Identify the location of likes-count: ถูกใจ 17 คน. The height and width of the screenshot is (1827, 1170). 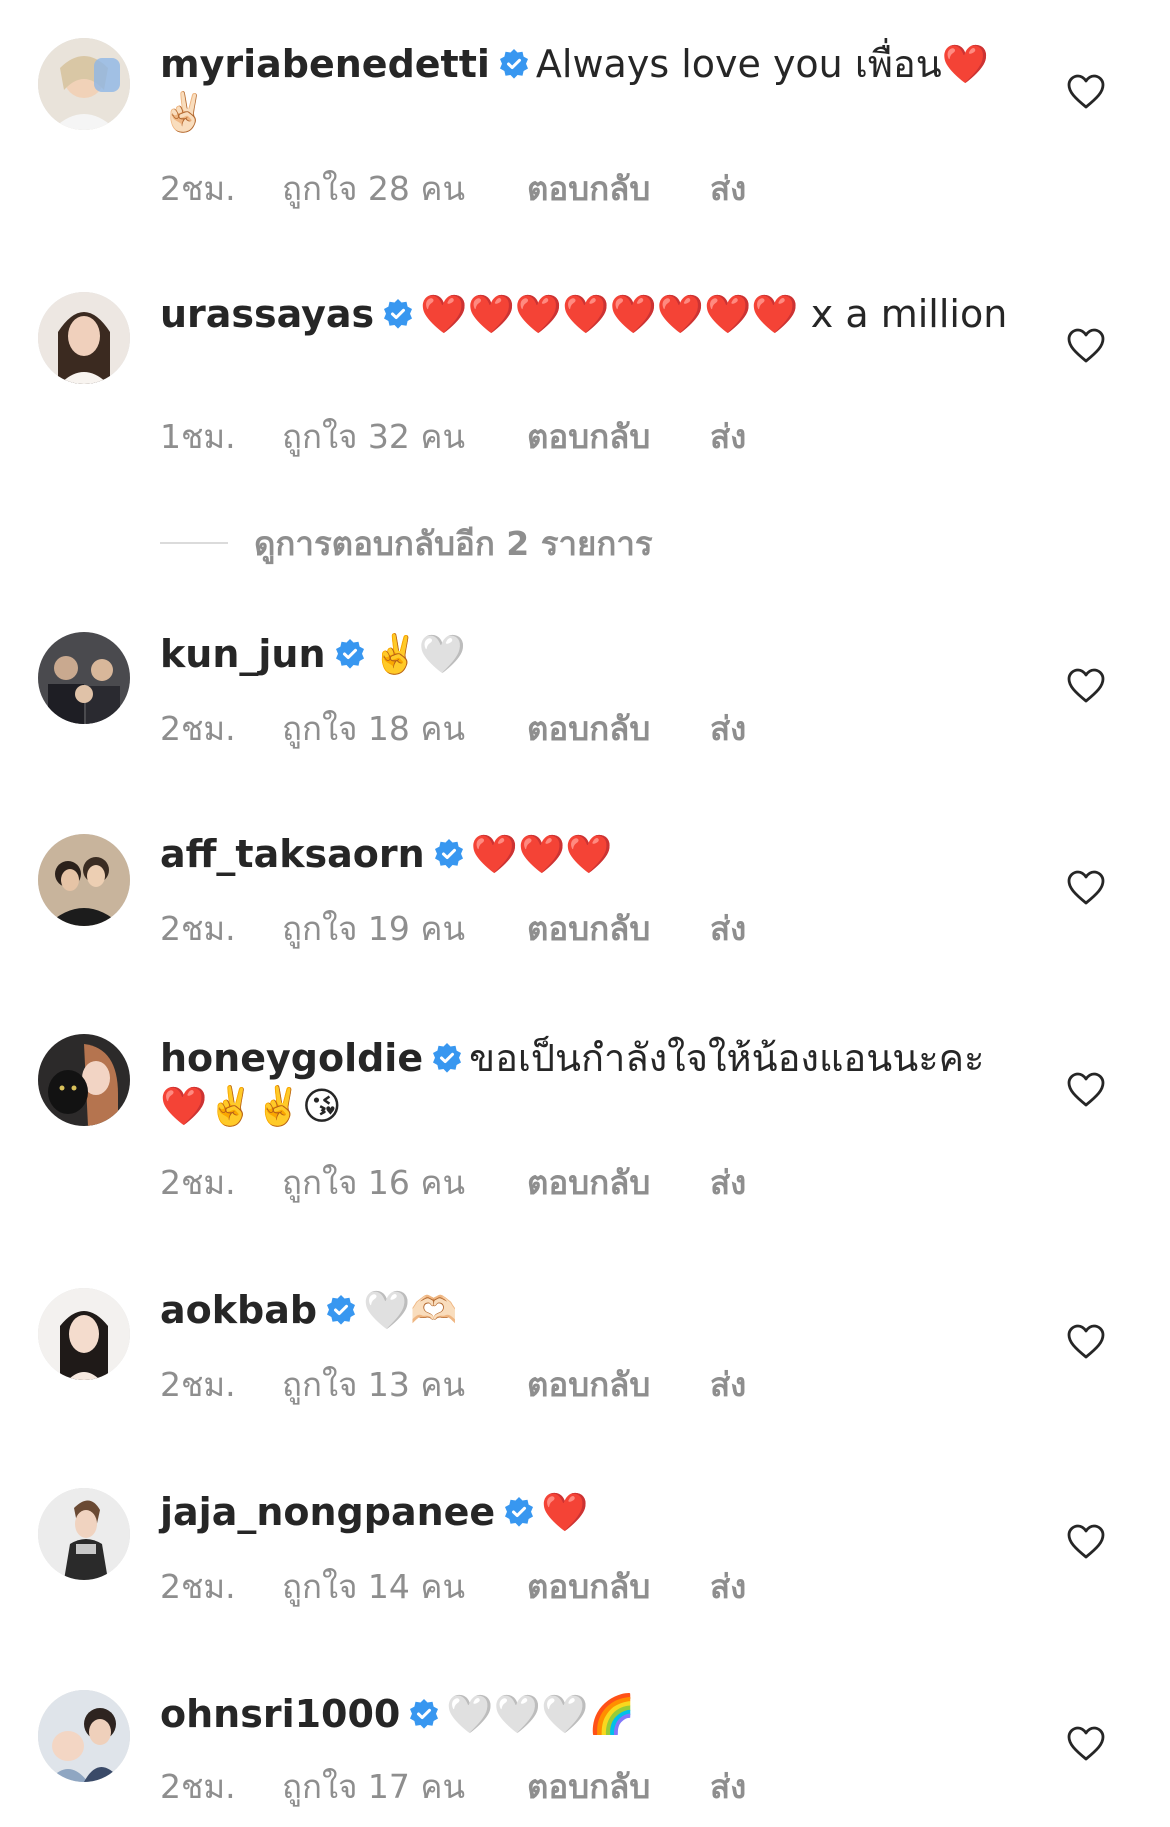
(404, 1786).